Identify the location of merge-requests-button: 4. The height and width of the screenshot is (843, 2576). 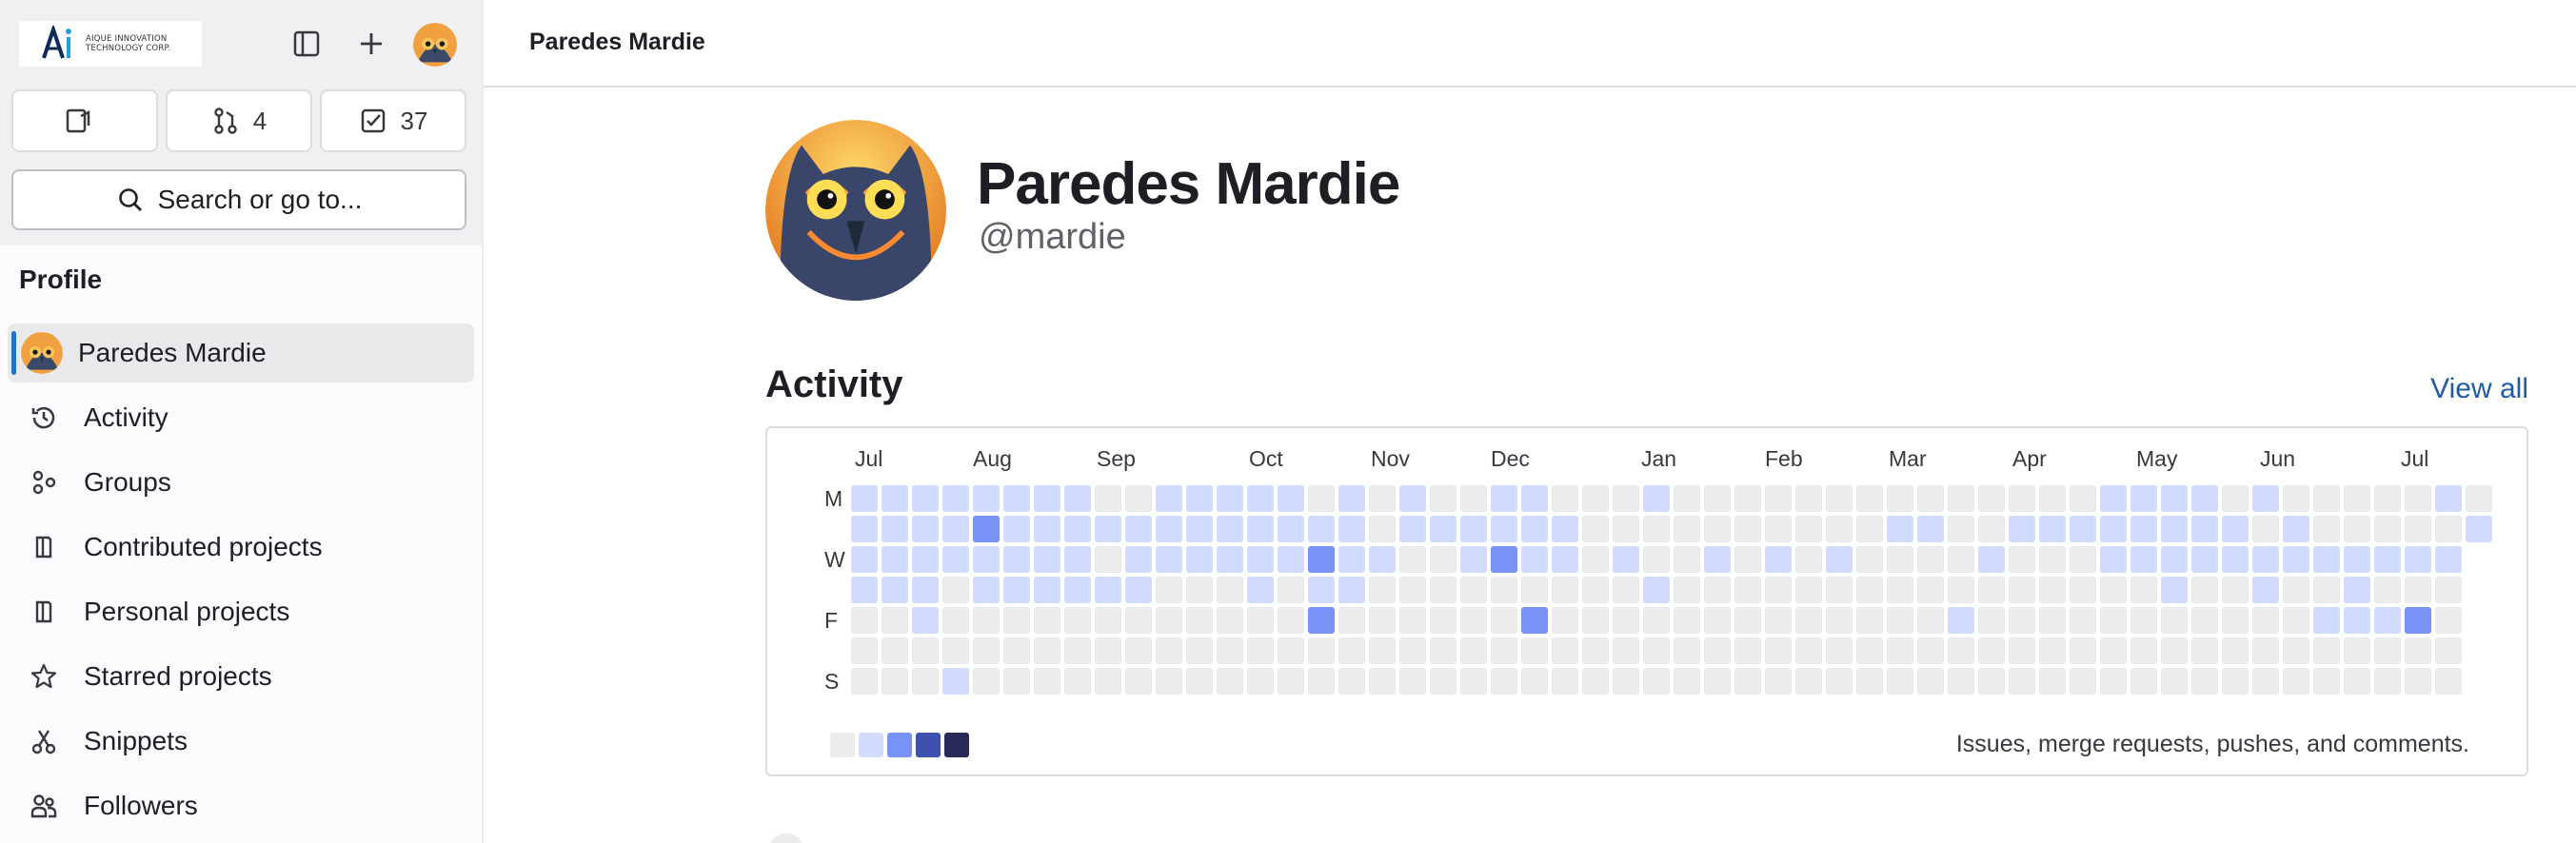
(239, 120).